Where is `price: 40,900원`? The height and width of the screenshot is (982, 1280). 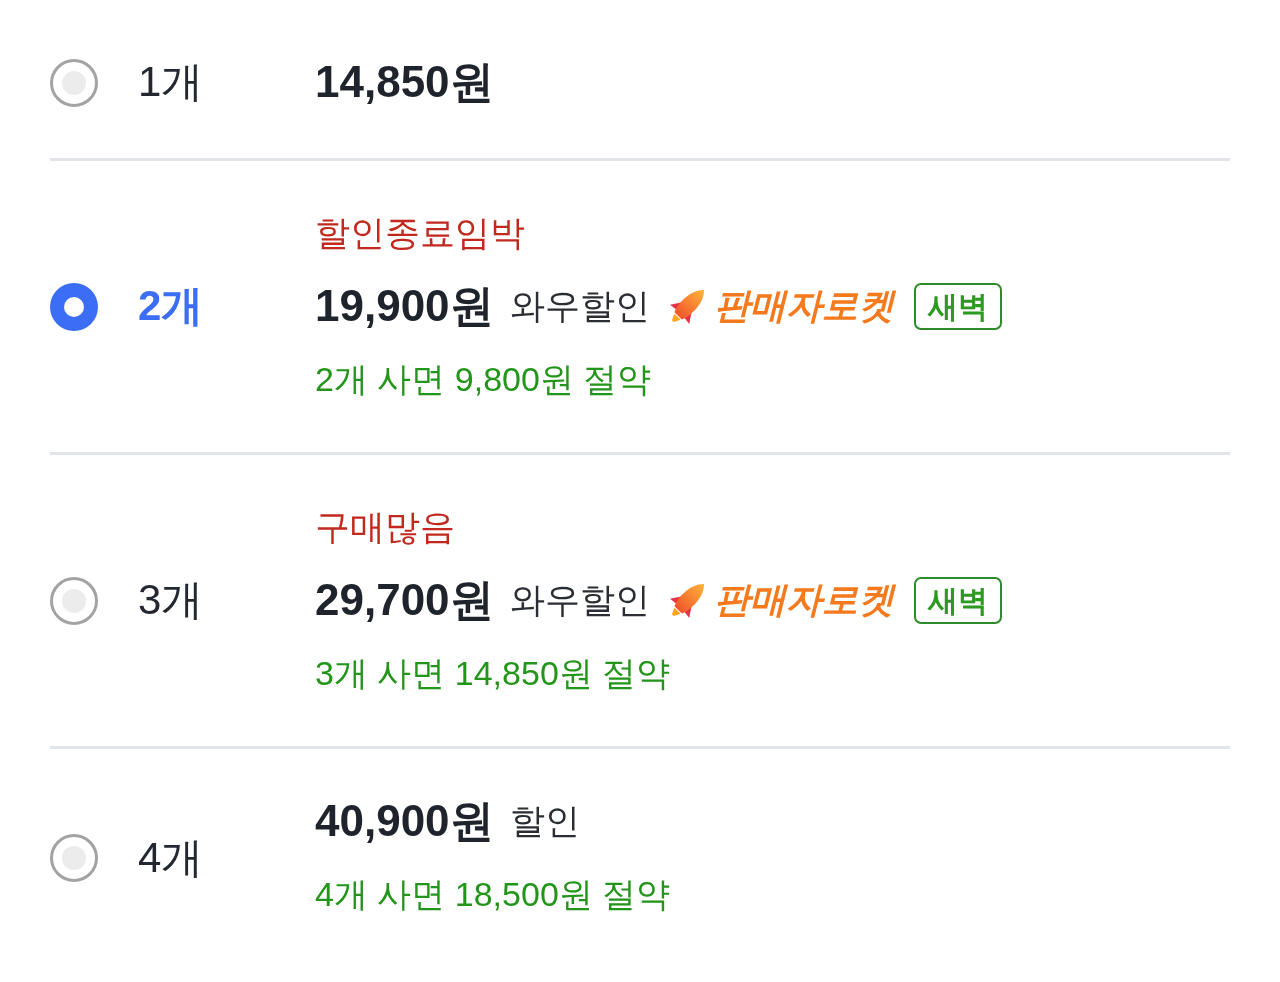 price: 40,900원 is located at coordinates (404, 821).